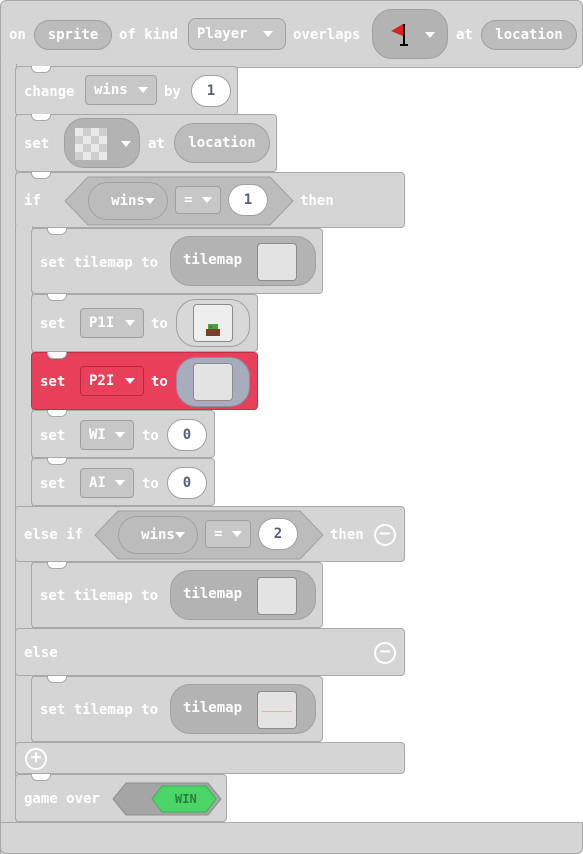 The height and width of the screenshot is (854, 583). Describe the element at coordinates (213, 330) in the screenshot. I see `sprite-icon` at that location.